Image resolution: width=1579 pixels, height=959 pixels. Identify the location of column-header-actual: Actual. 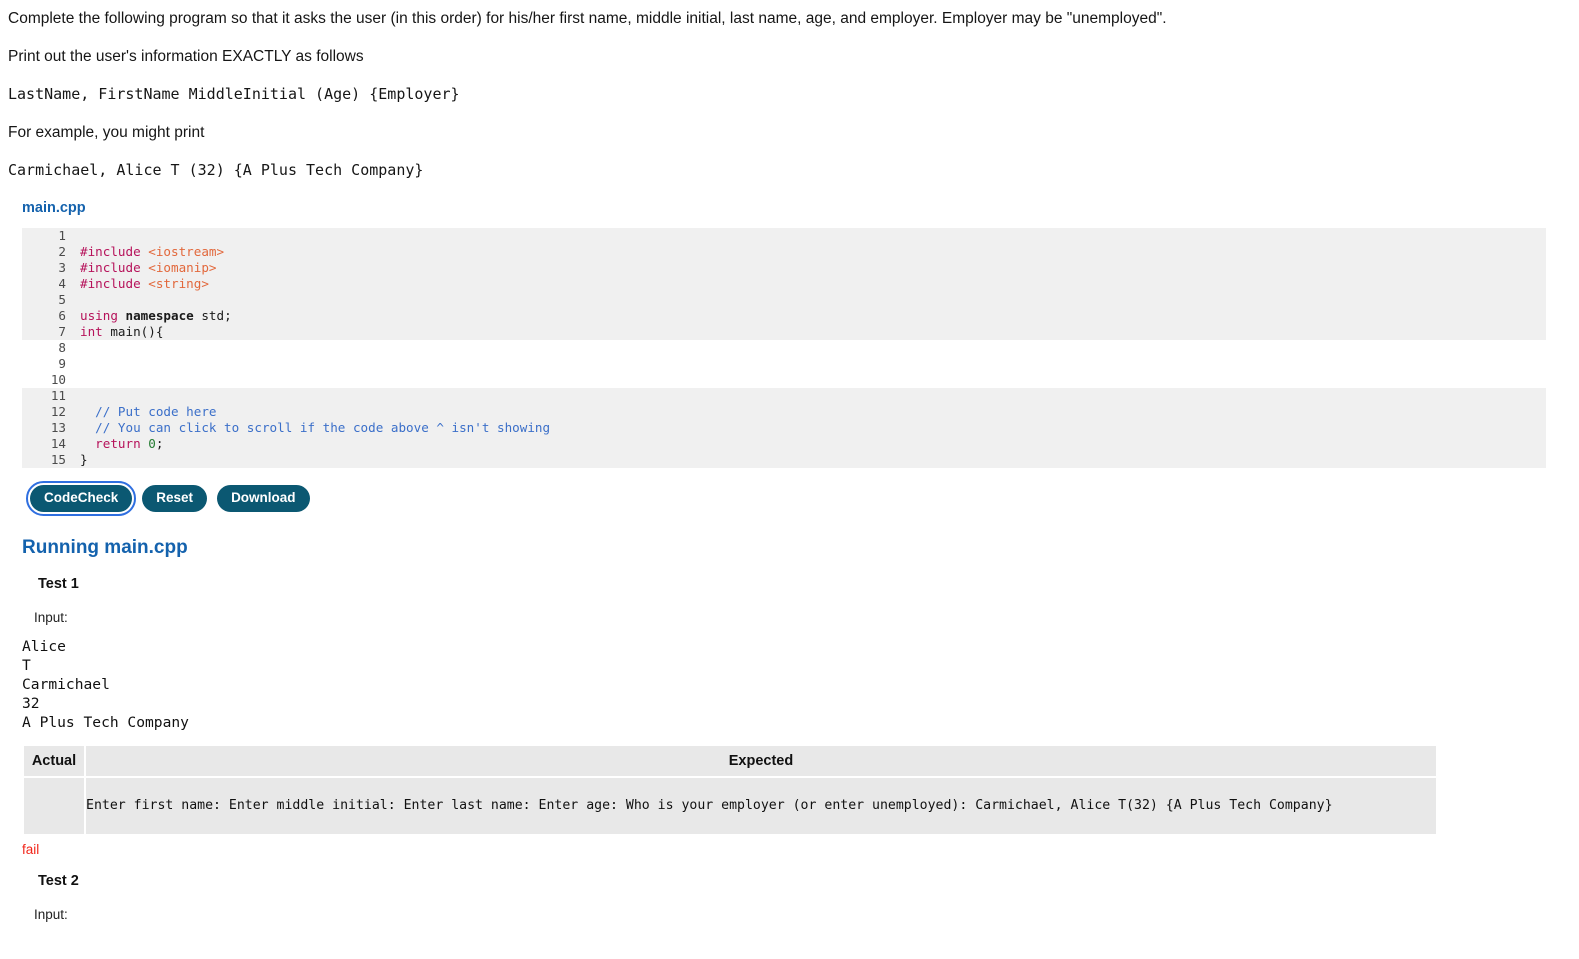
(54, 760).